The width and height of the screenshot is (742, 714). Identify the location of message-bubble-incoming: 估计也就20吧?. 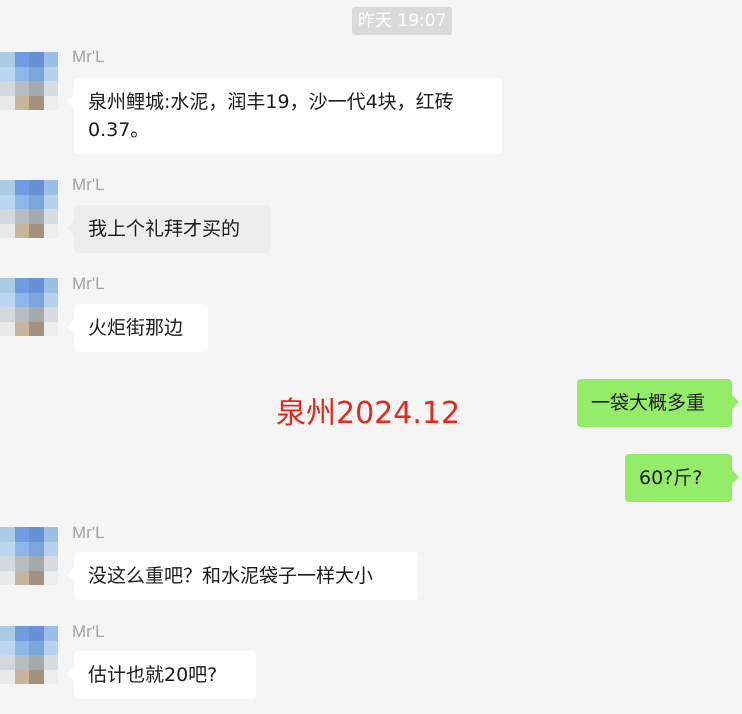
(161, 675).